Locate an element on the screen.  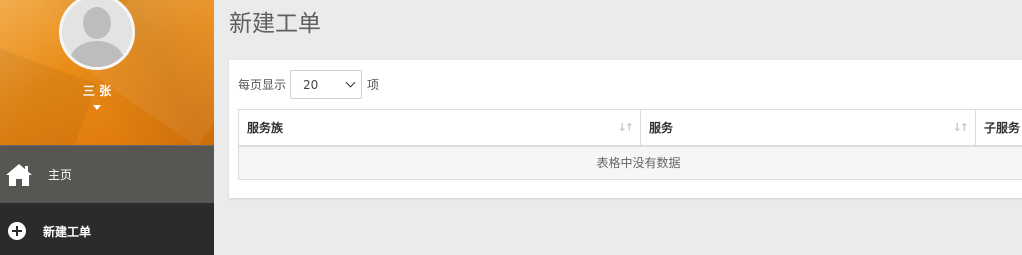
avatar-head-shape is located at coordinates (97, 23).